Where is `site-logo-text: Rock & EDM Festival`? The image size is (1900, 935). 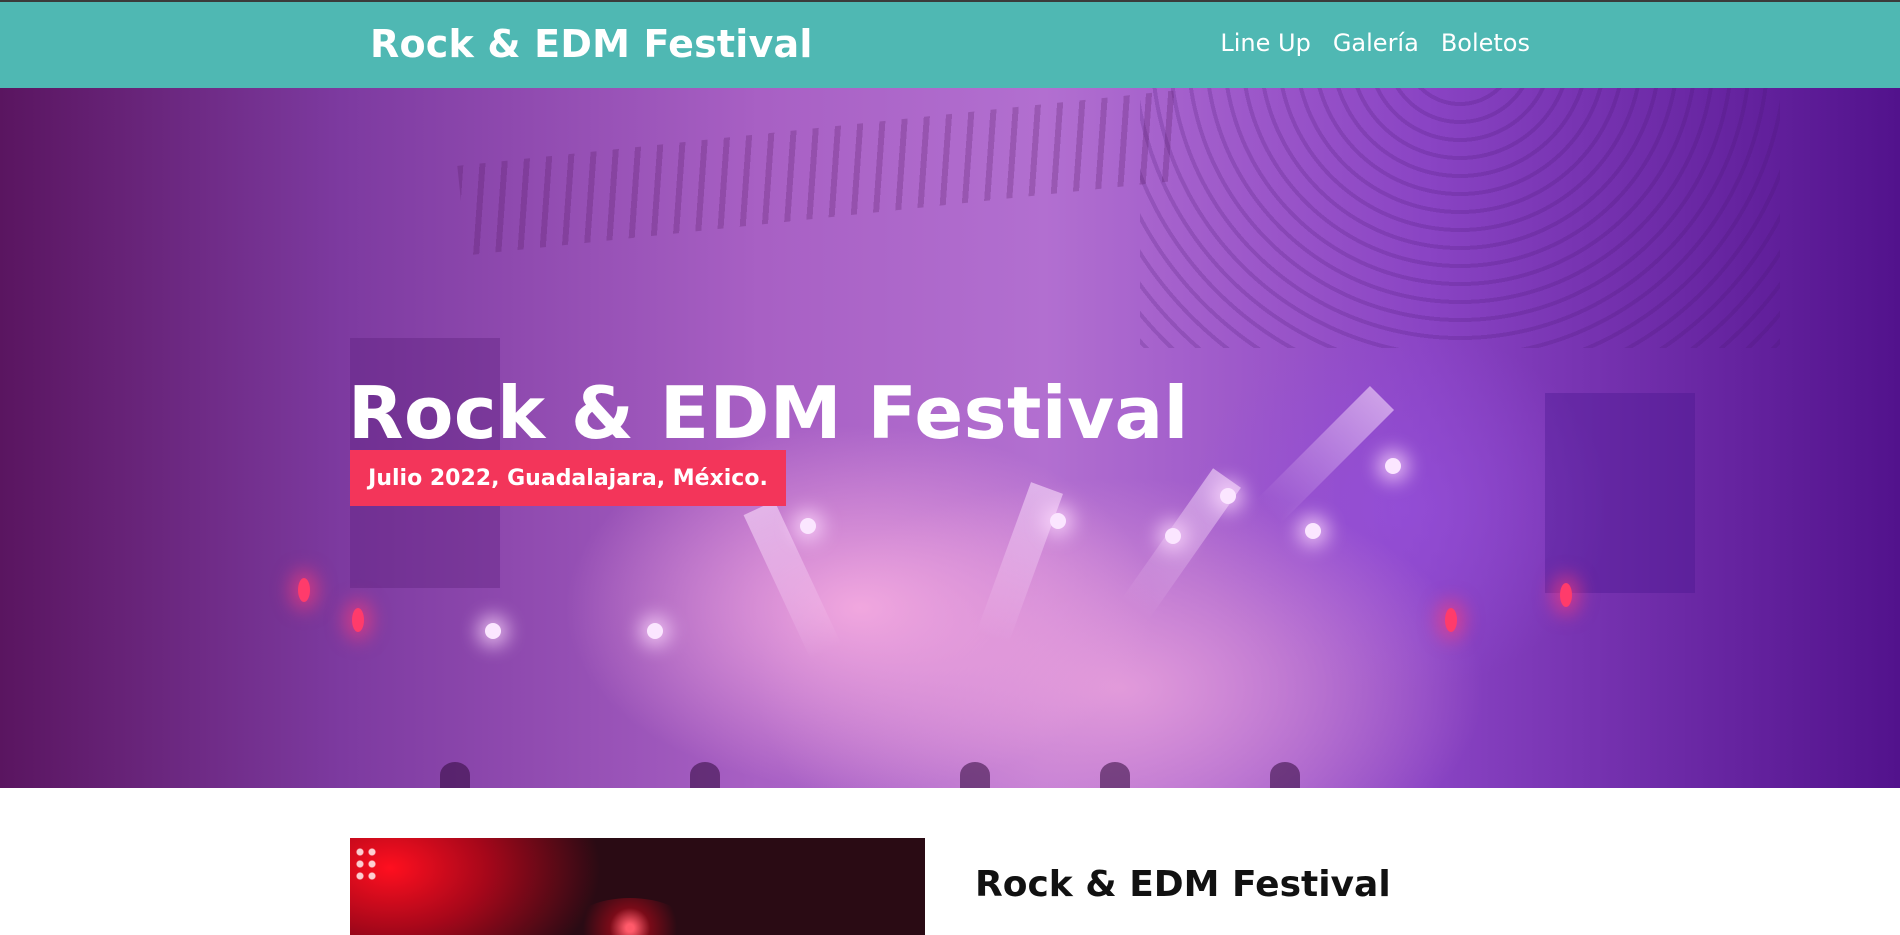 site-logo-text: Rock & EDM Festival is located at coordinates (591, 44).